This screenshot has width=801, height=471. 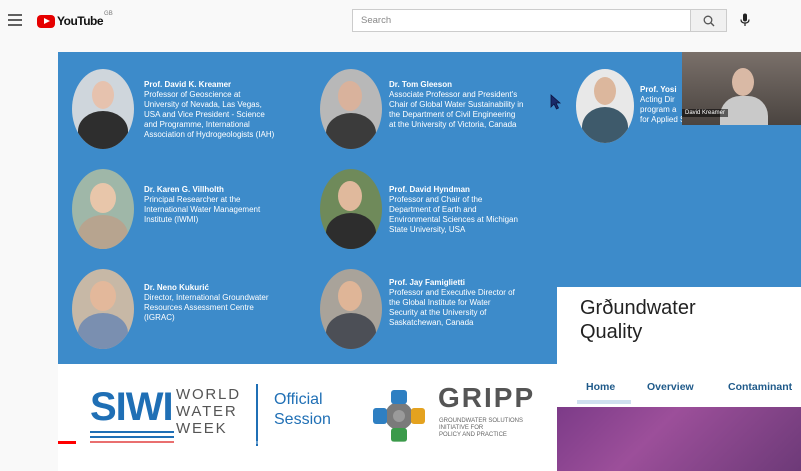 I want to click on siwi-logo: SIWI, so click(x=132, y=407).